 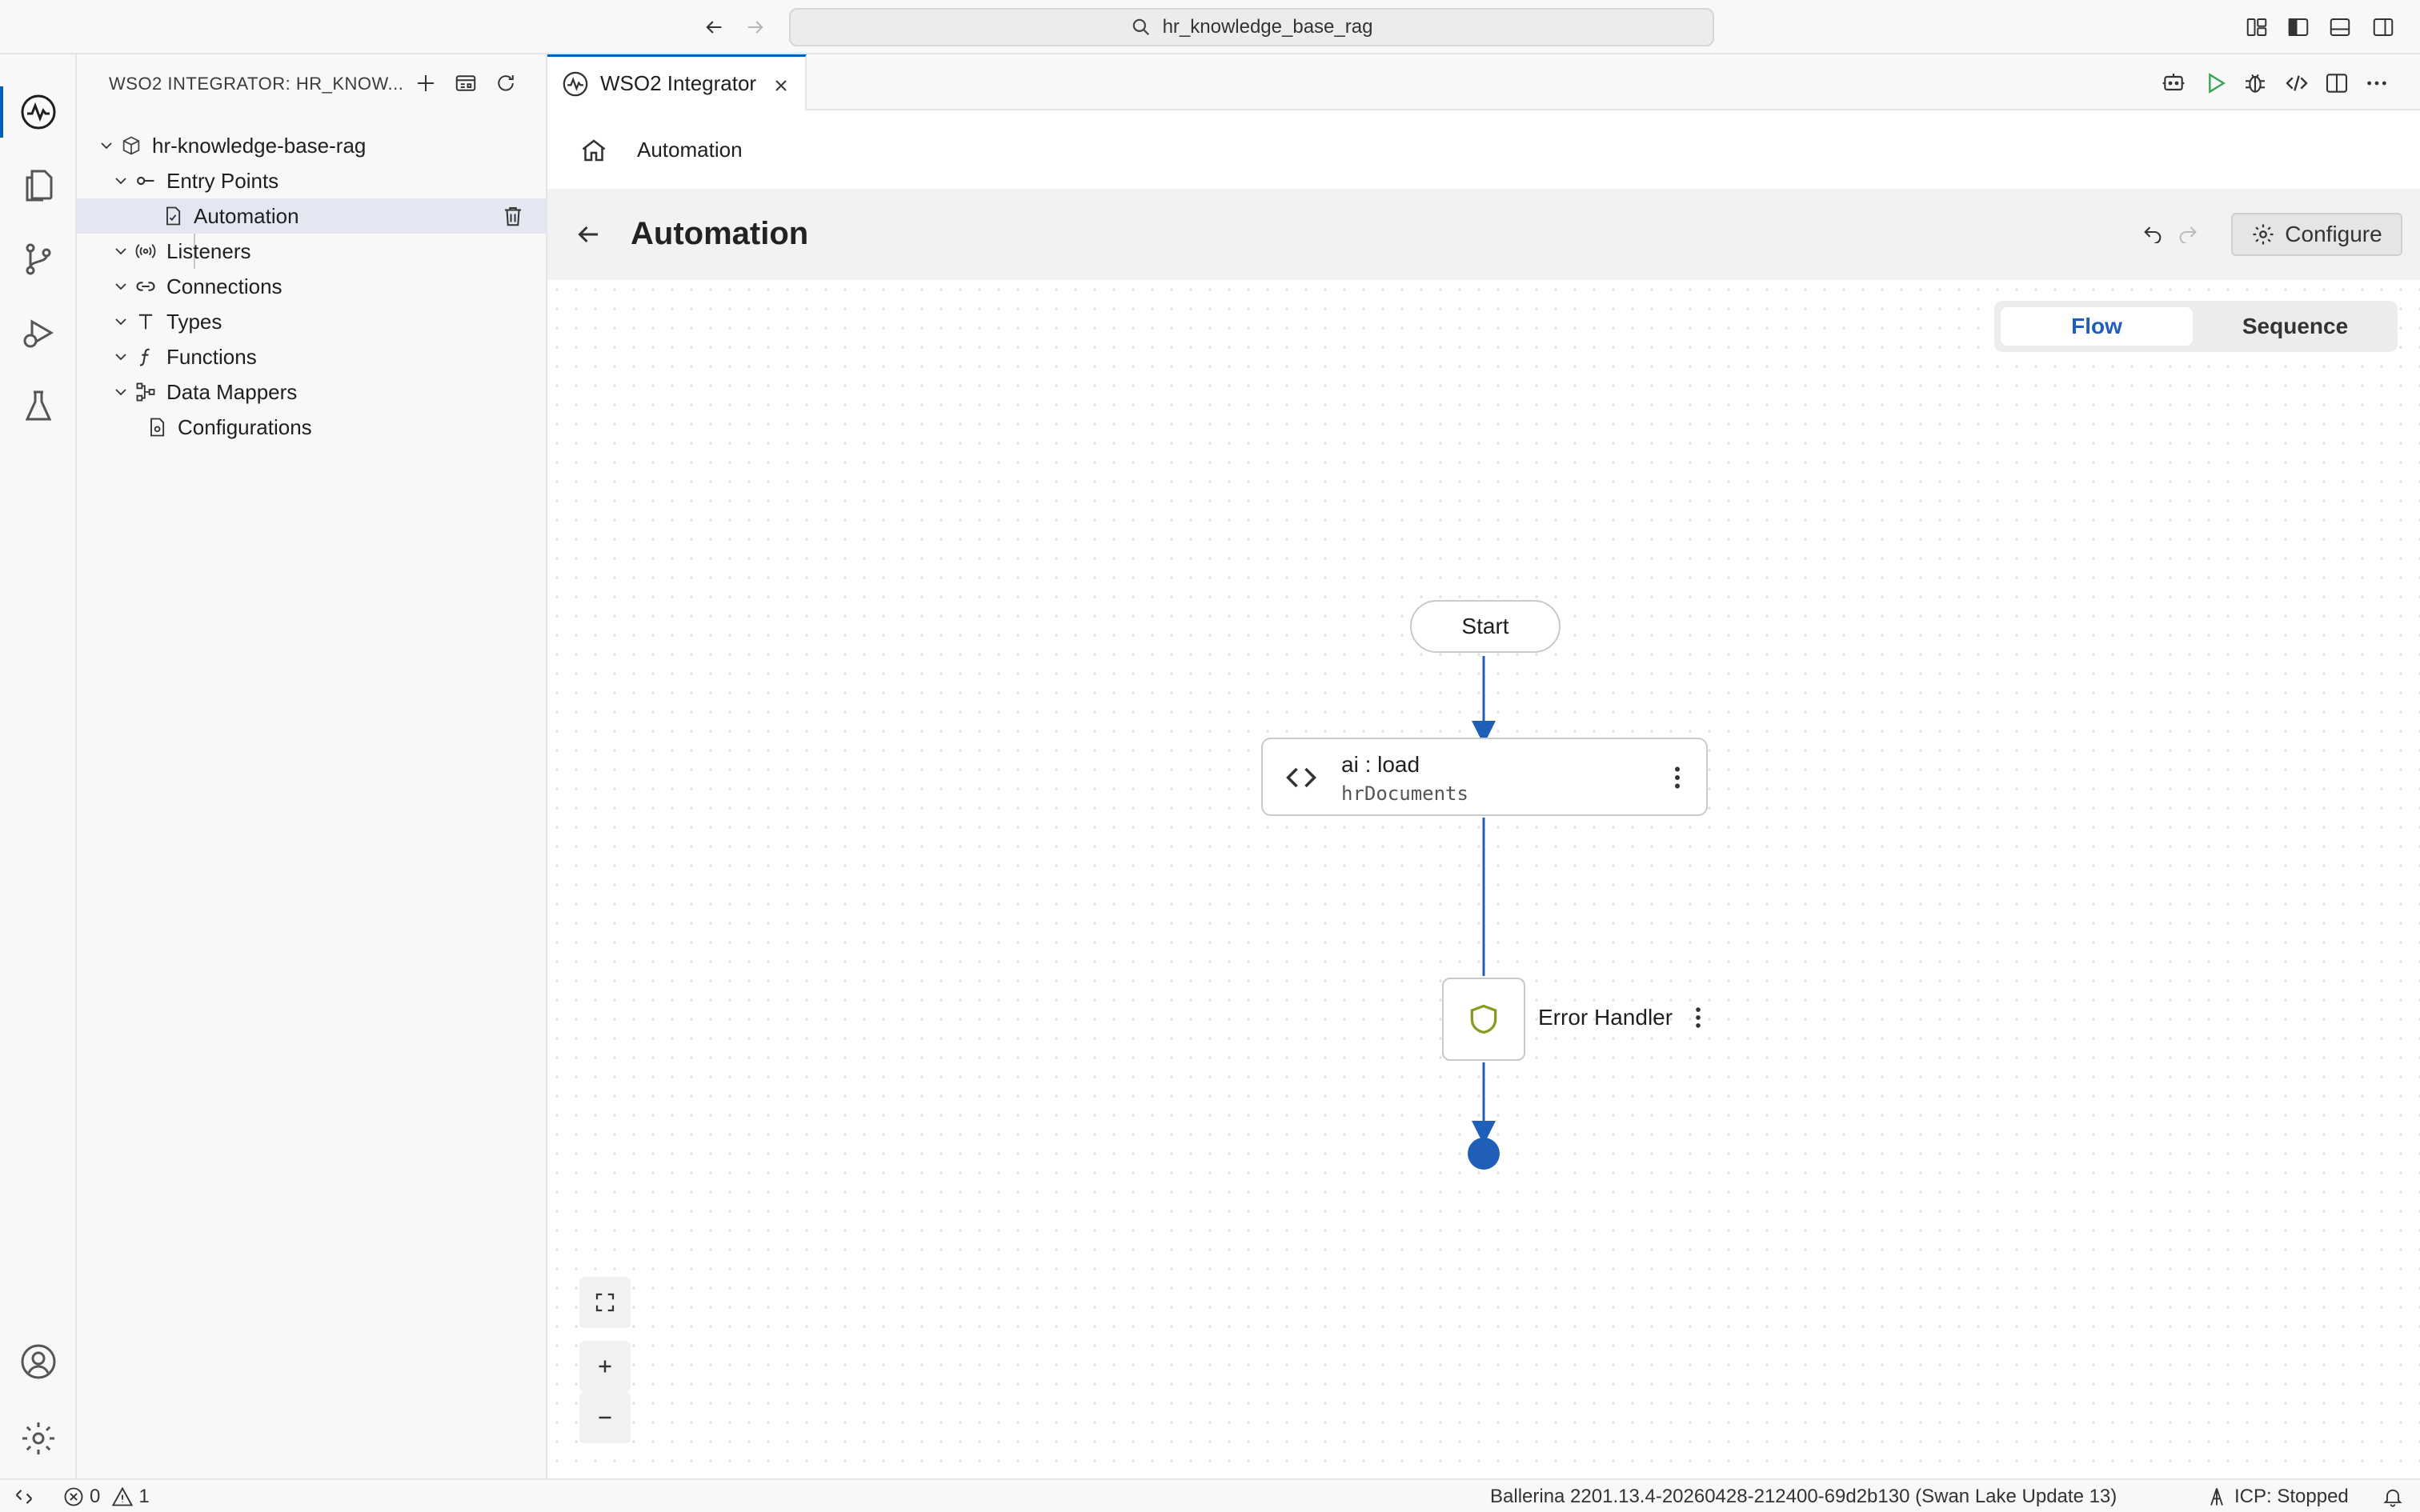 I want to click on tree-item-label: Configurations, so click(x=245, y=426).